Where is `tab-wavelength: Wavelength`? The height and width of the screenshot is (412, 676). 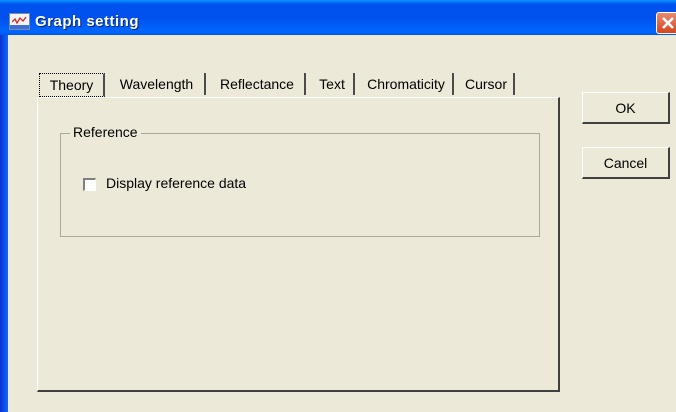 tab-wavelength: Wavelength is located at coordinates (157, 84).